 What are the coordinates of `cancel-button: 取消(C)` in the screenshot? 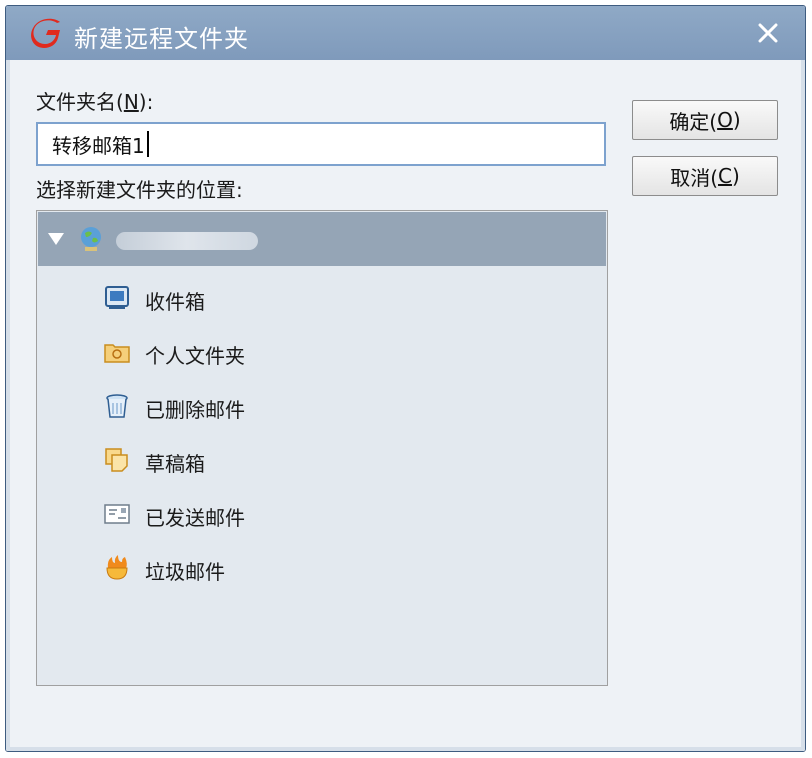 It's located at (705, 176).